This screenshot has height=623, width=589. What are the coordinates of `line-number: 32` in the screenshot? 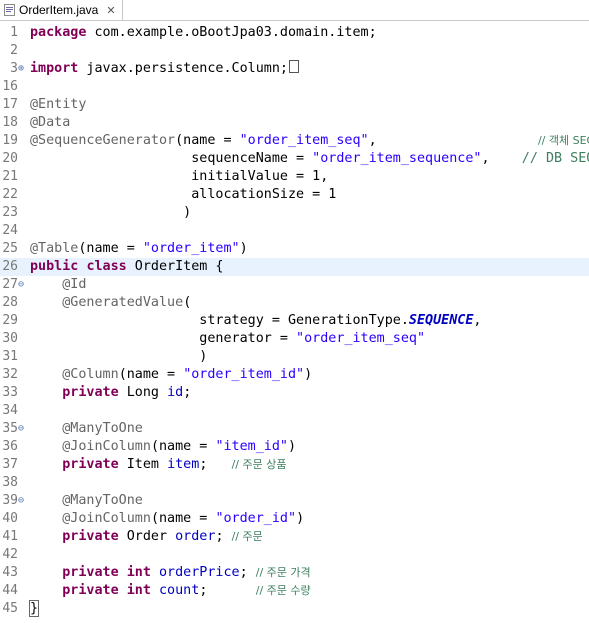 It's located at (10, 374).